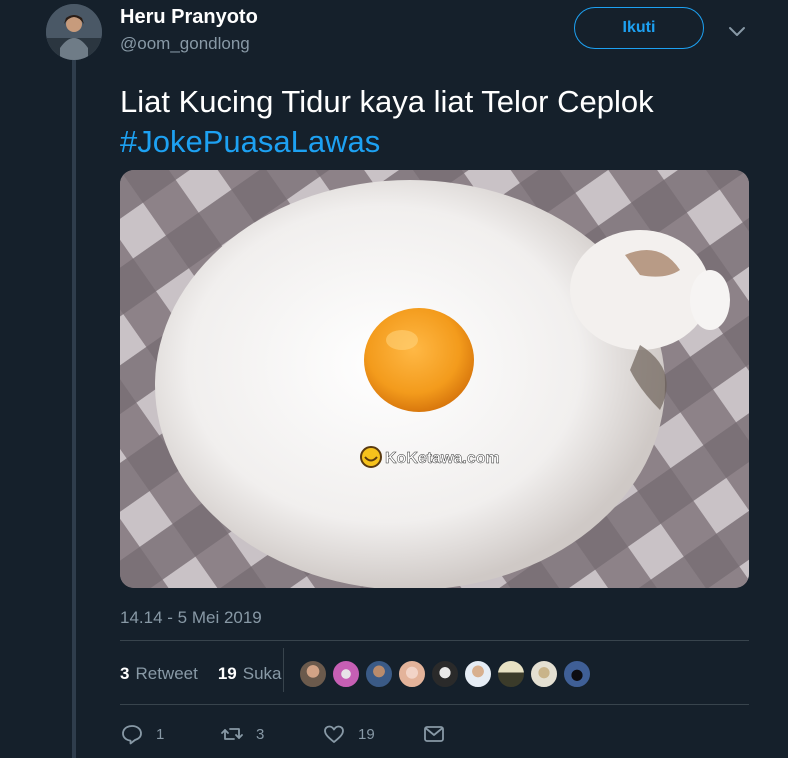 The width and height of the screenshot is (788, 758). What do you see at coordinates (189, 17) in the screenshot?
I see `user-display-name: Heru Pranyoto` at bounding box center [189, 17].